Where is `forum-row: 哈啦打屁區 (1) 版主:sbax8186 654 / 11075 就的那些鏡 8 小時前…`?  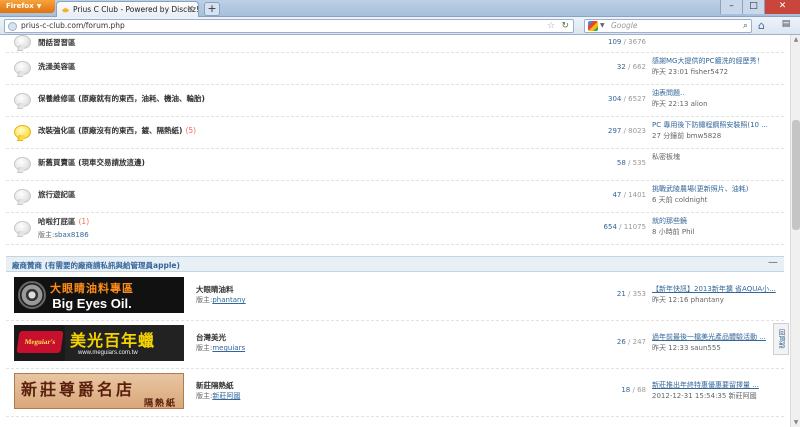 forum-row: 哈啦打屁區 (1) 版主:sbax8186 654 / 11075 就的那些鏡 8 小時前… is located at coordinates (395, 229).